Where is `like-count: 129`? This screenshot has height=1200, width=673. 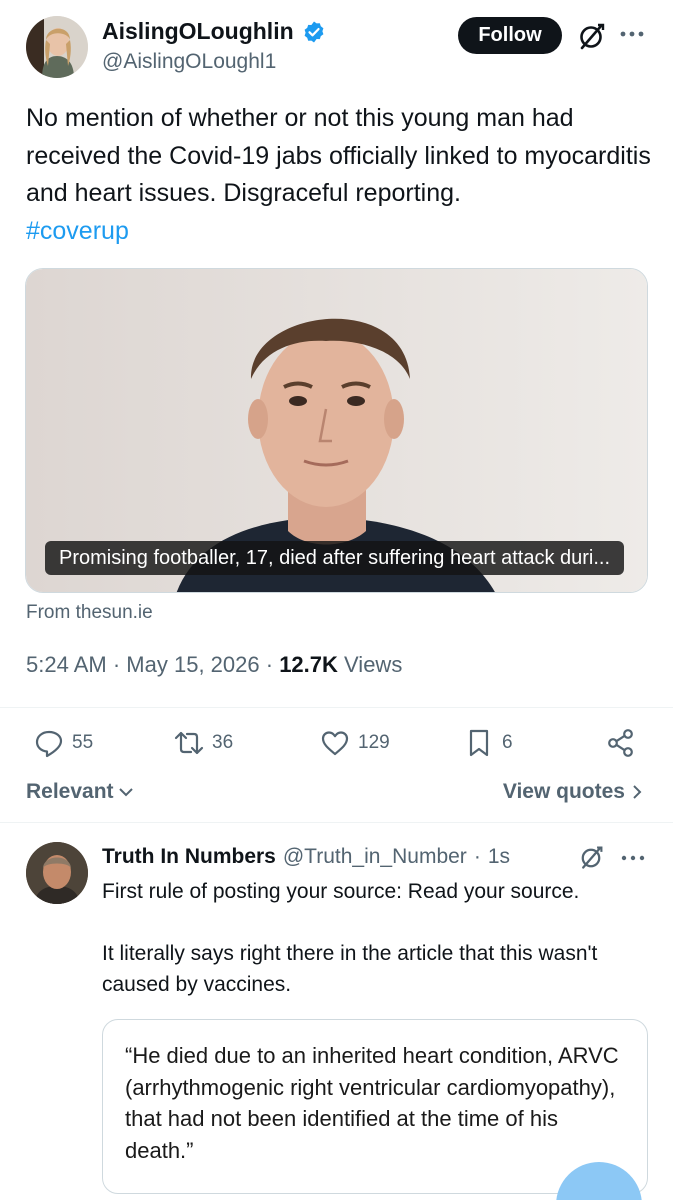 like-count: 129 is located at coordinates (374, 742).